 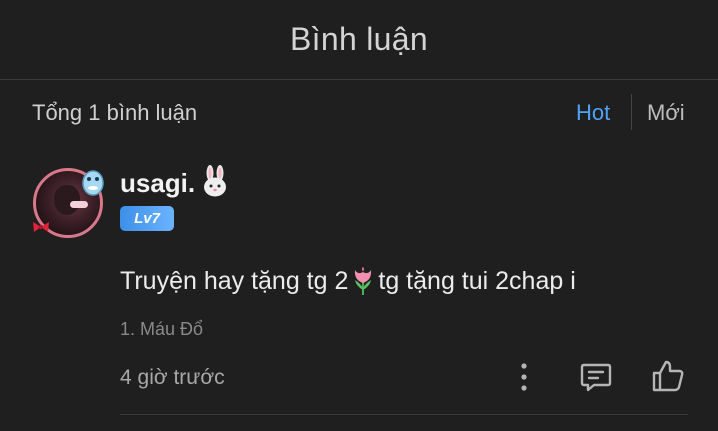 What do you see at coordinates (172, 377) in the screenshot?
I see `comment-timestamp: 4 giờ trước` at bounding box center [172, 377].